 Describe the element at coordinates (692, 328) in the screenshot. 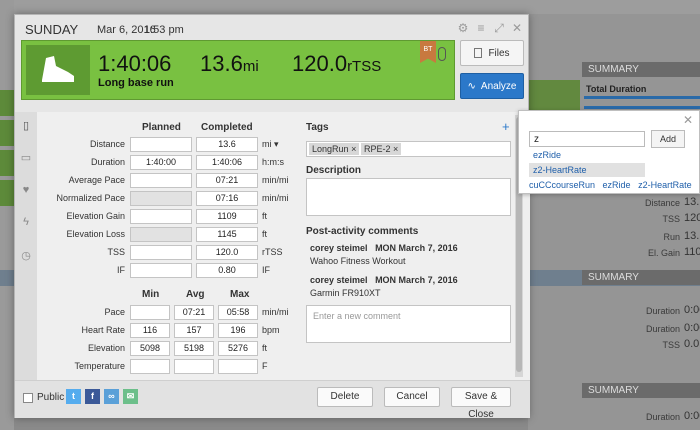

I see `background-row-value: 0:00` at that location.